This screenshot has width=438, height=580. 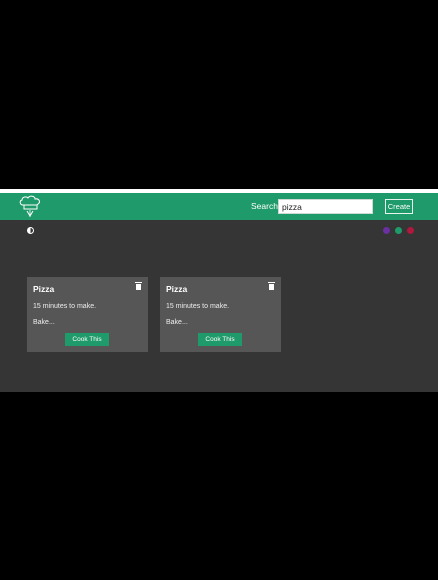 What do you see at coordinates (399, 206) in the screenshot?
I see `create-button: Create` at bounding box center [399, 206].